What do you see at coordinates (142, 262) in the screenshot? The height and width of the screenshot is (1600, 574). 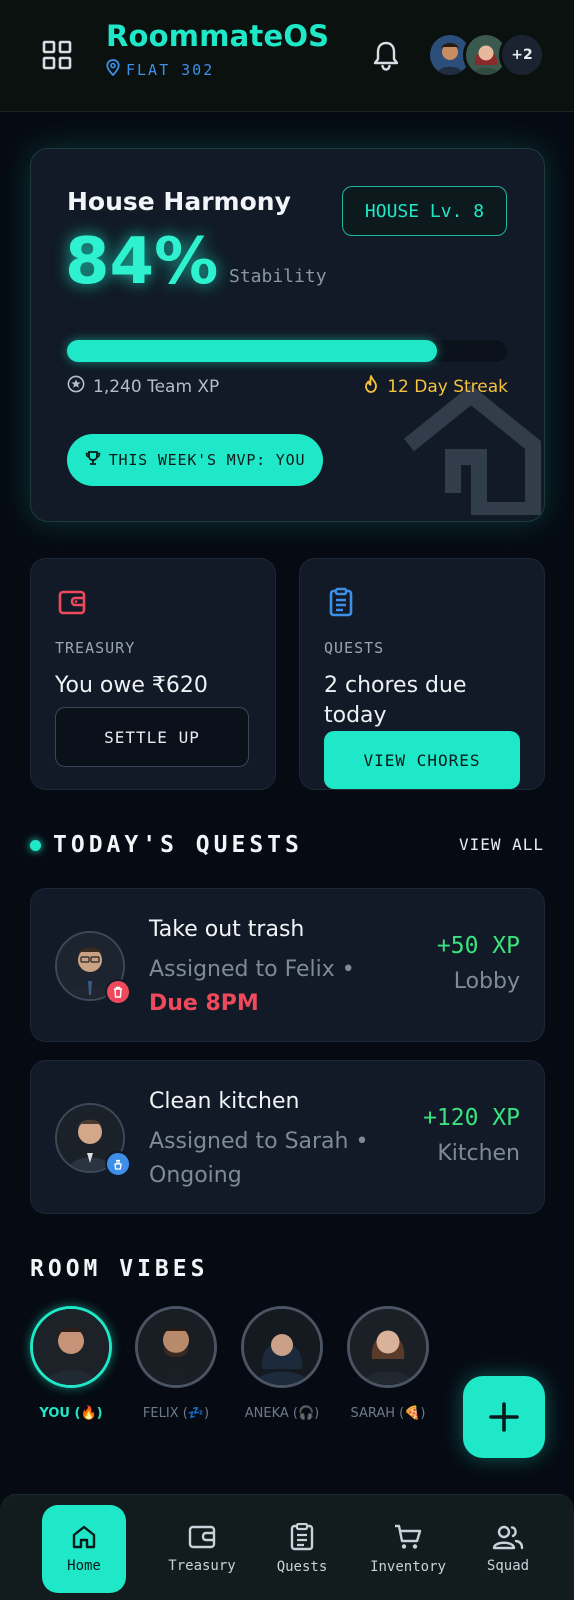 I see `stability-percent: 84%` at bounding box center [142, 262].